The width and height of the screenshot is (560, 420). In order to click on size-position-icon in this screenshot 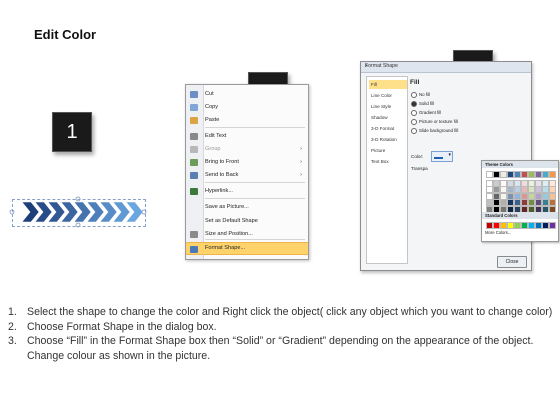, I will do `click(194, 234)`.